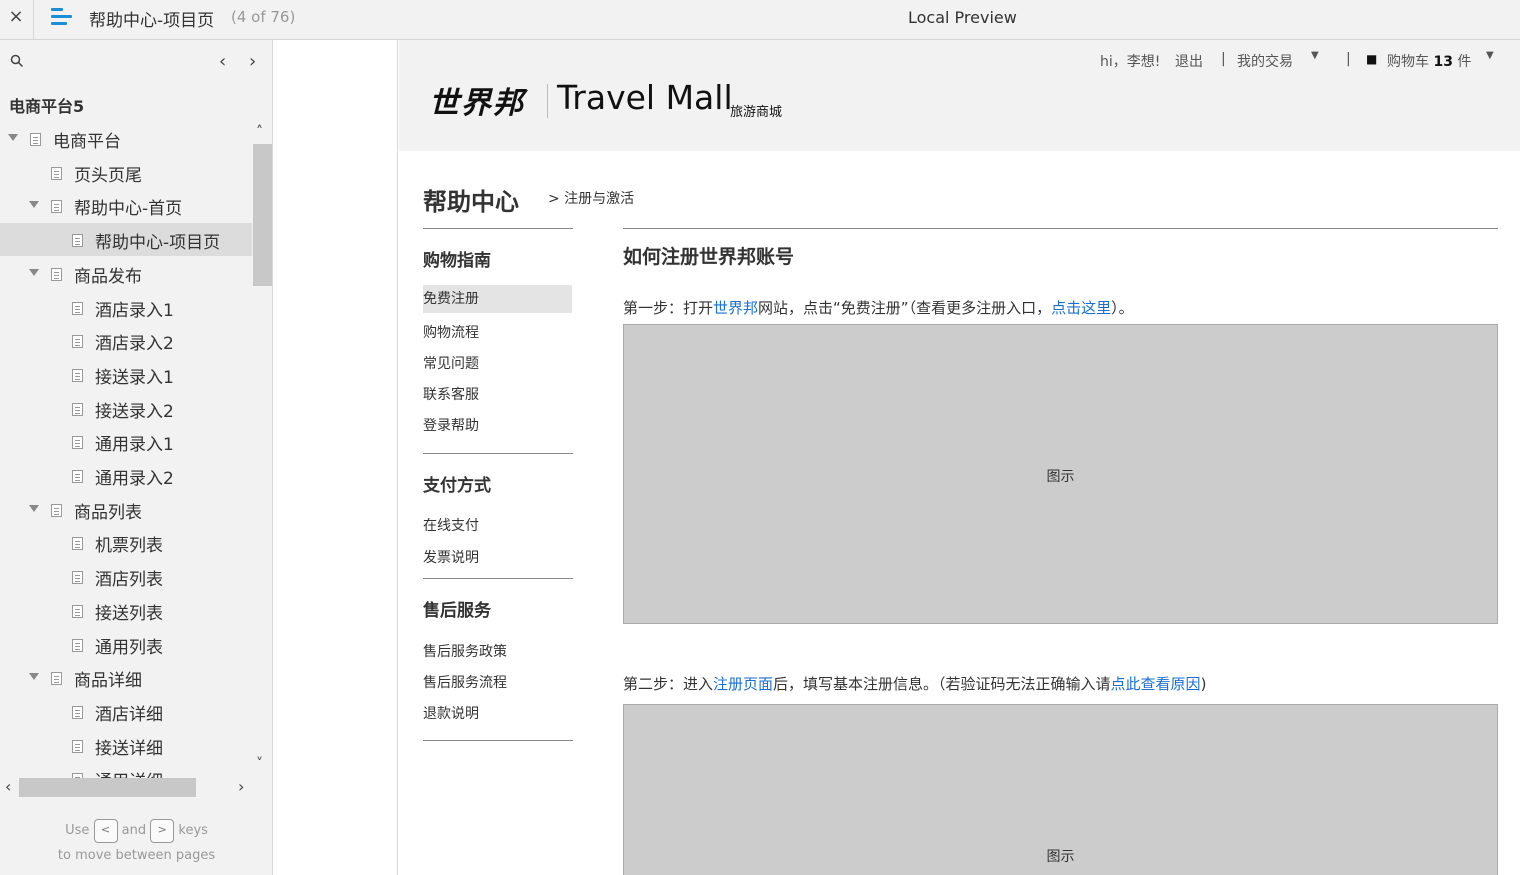 This screenshot has height=875, width=1520. I want to click on tree-item: 酒店列表, so click(126, 576).